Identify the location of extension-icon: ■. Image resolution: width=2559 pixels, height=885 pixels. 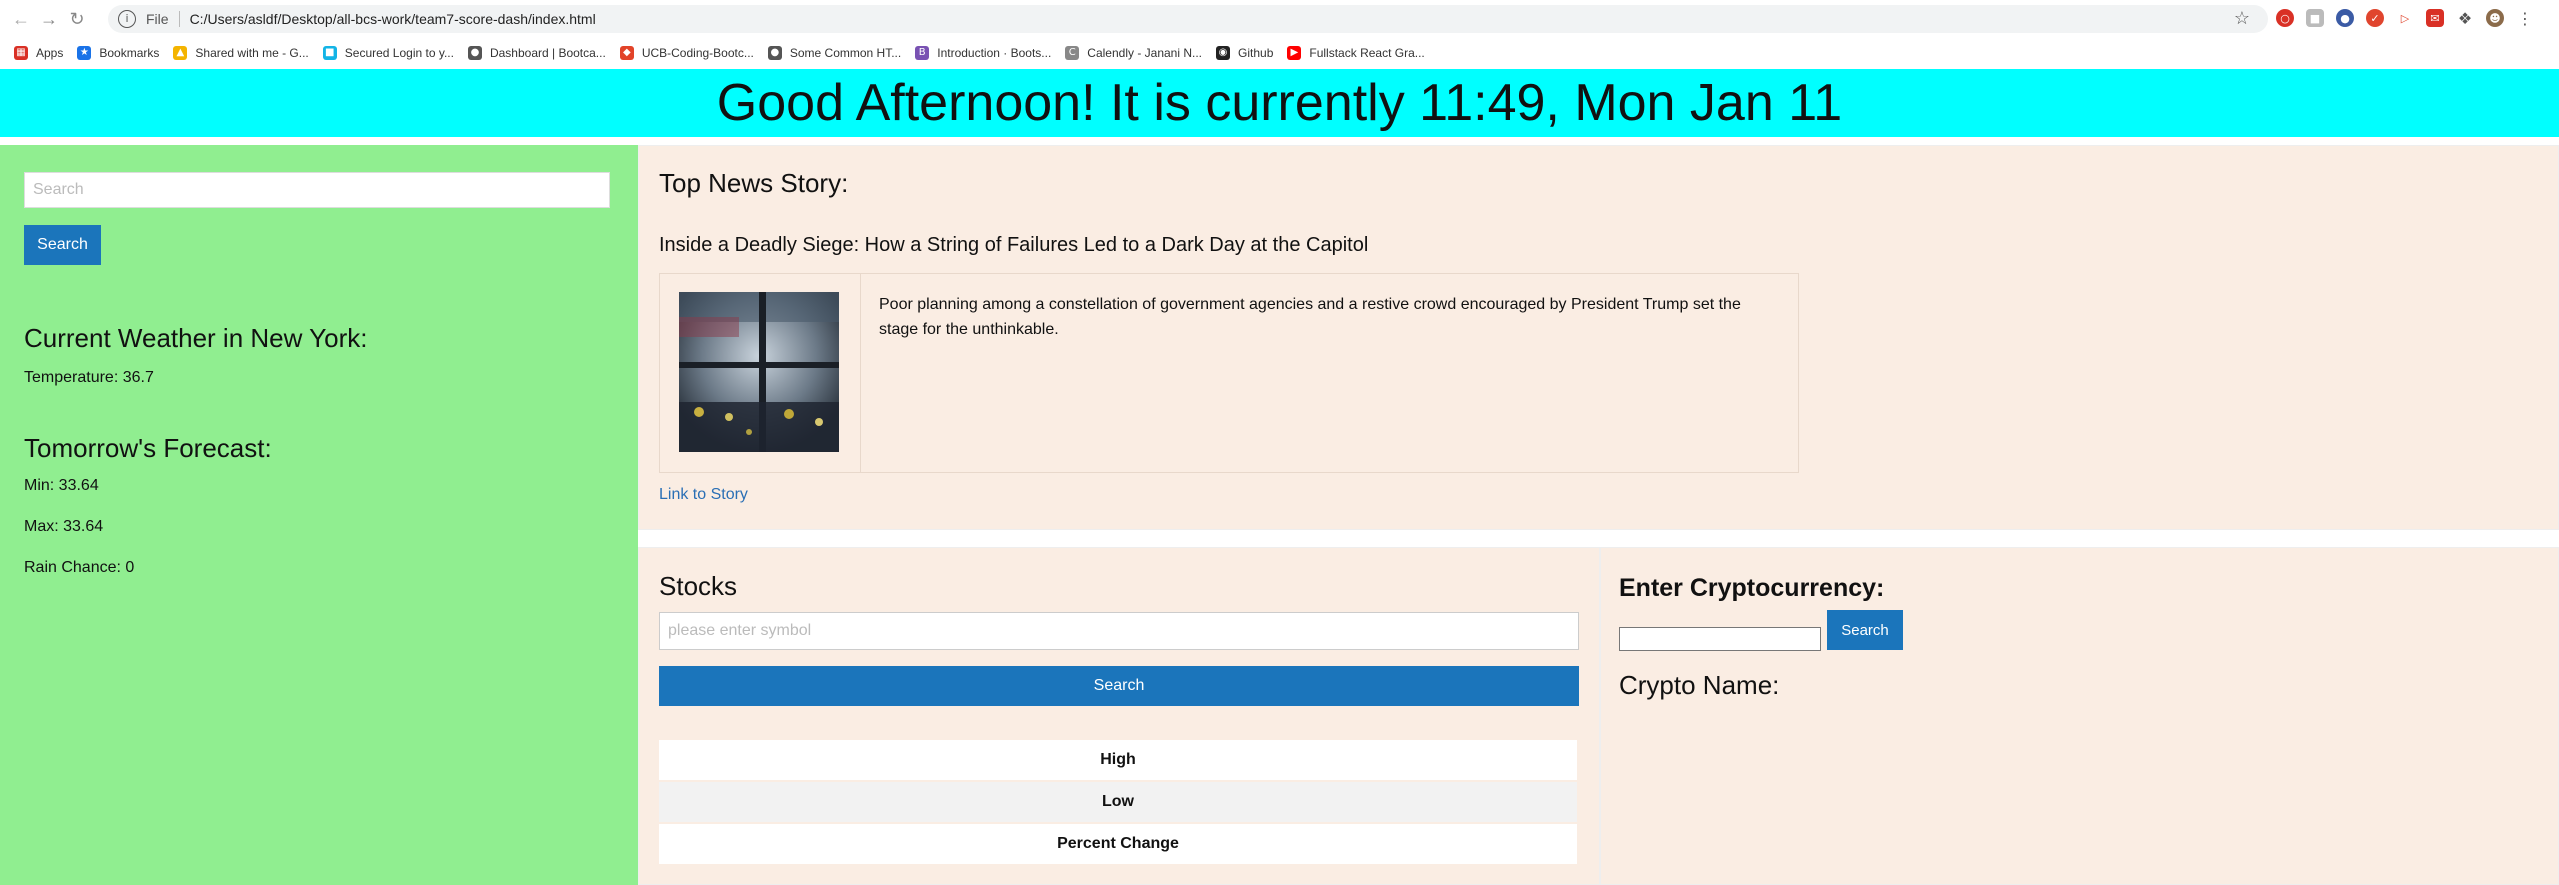
(2315, 18).